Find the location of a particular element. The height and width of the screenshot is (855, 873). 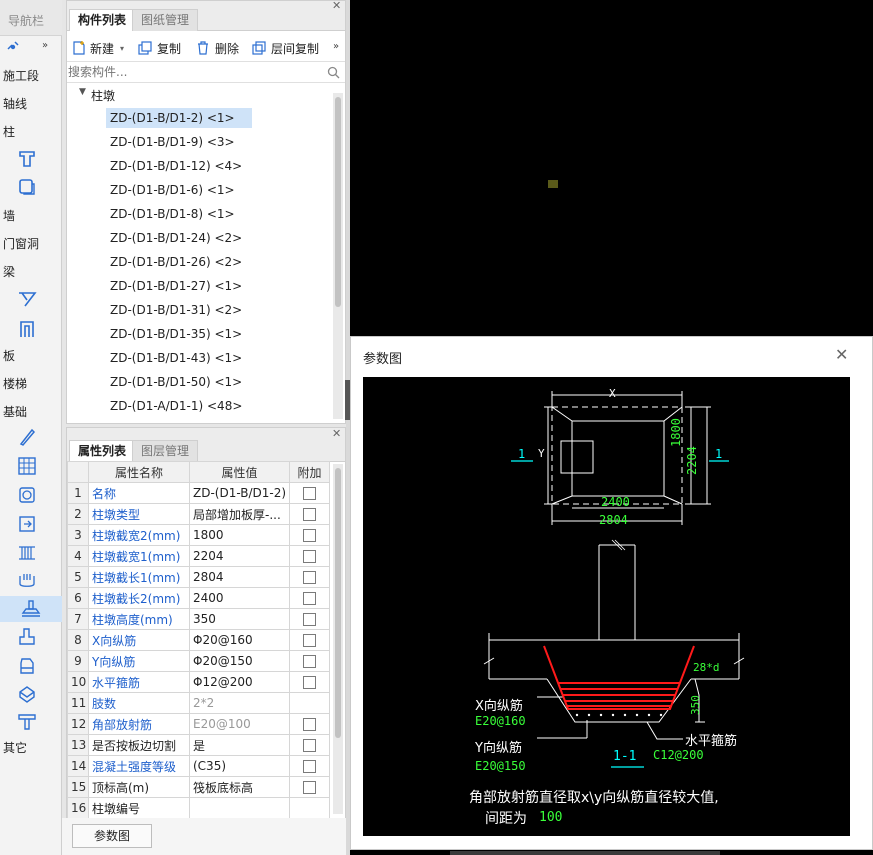

search-box is located at coordinates (206, 72).